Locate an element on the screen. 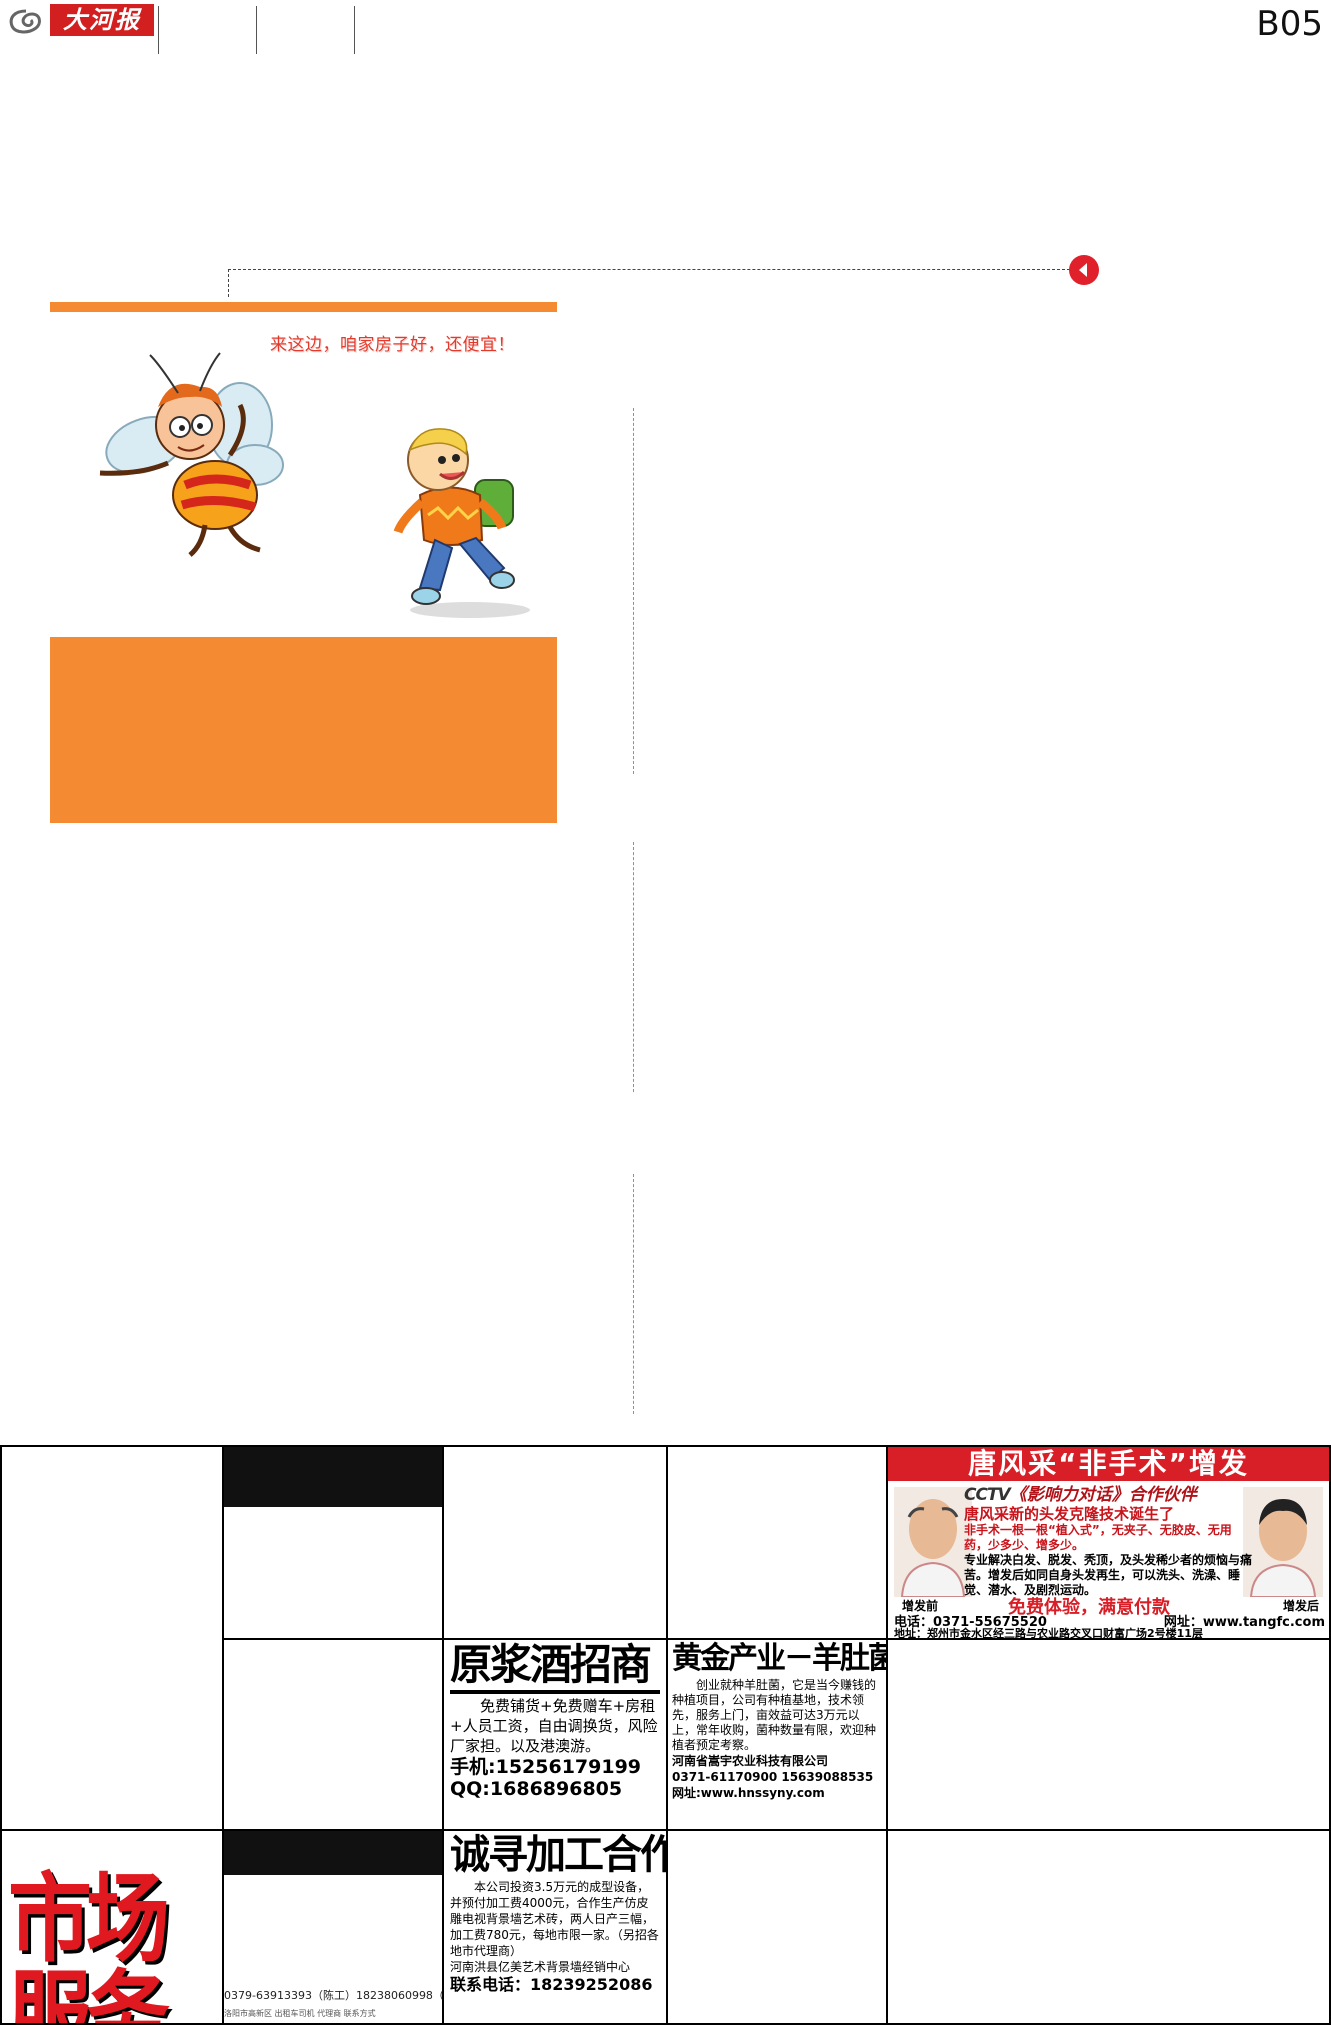 The width and height of the screenshot is (1331, 2025). tang-ad-title: 唐风采“非手术”增发 is located at coordinates (1108, 1464).